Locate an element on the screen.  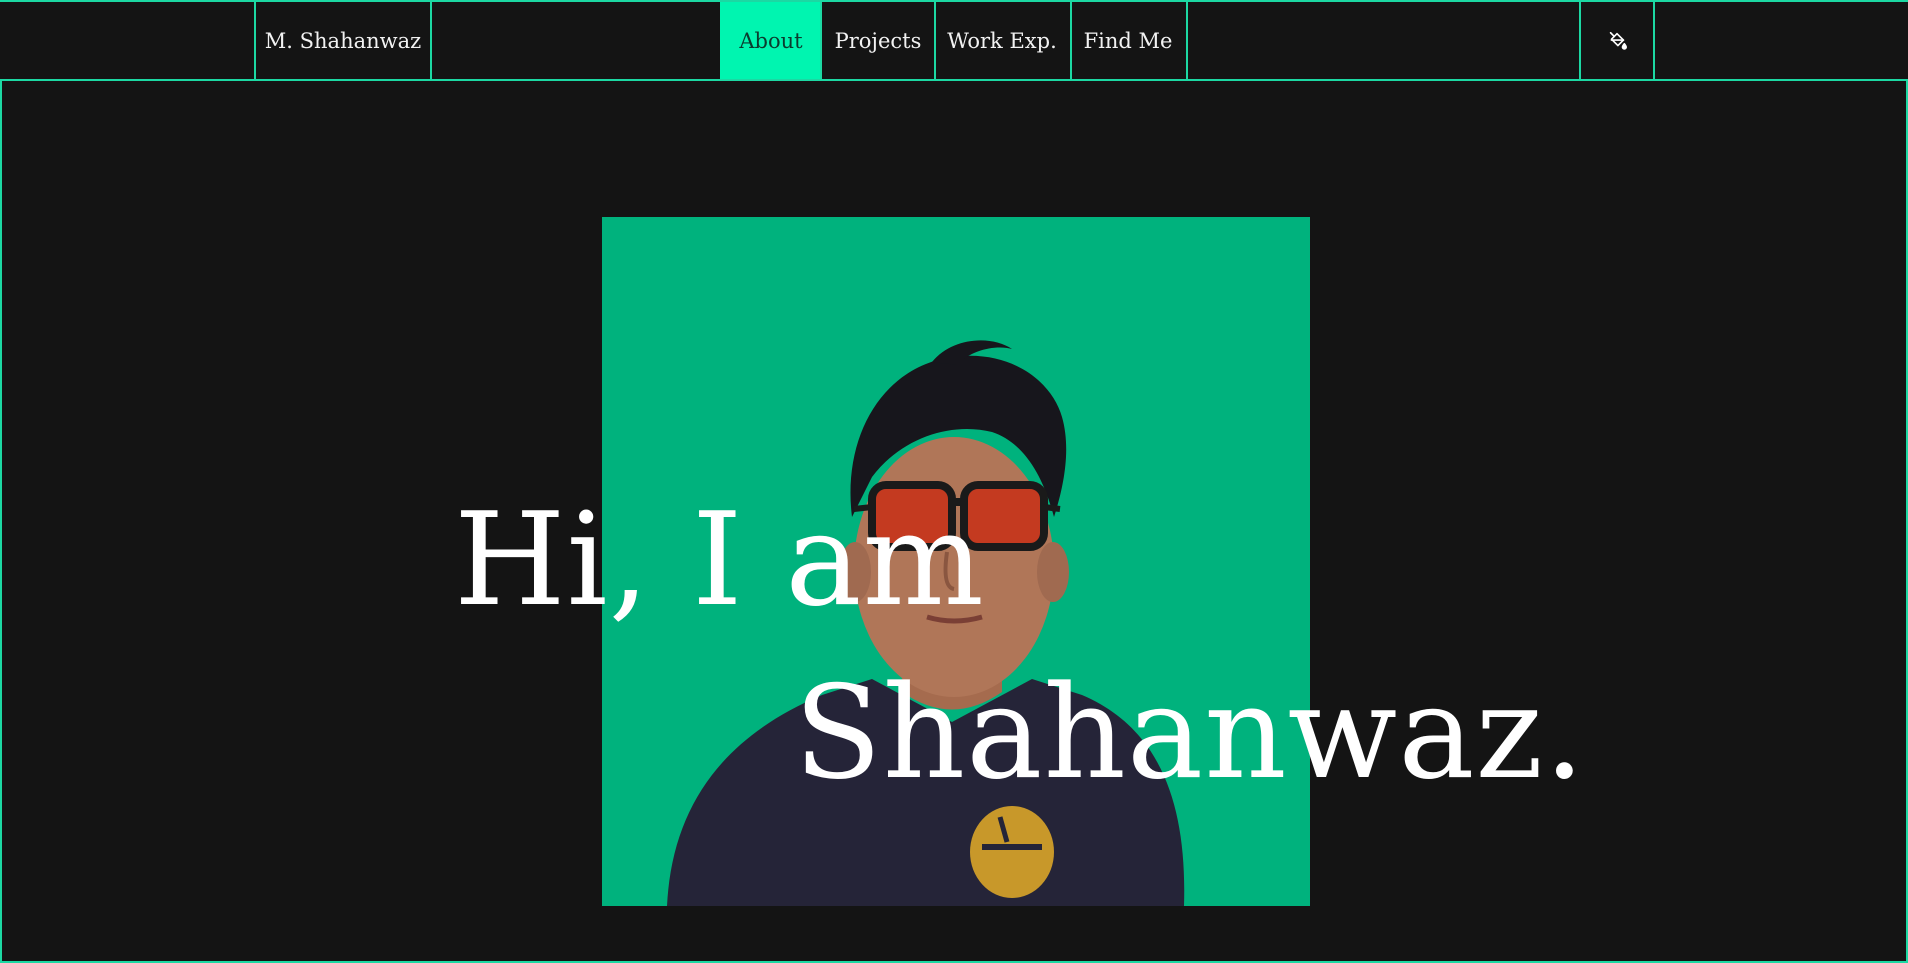
tab-work-experience: Work Exp. is located at coordinates (1003, 40).